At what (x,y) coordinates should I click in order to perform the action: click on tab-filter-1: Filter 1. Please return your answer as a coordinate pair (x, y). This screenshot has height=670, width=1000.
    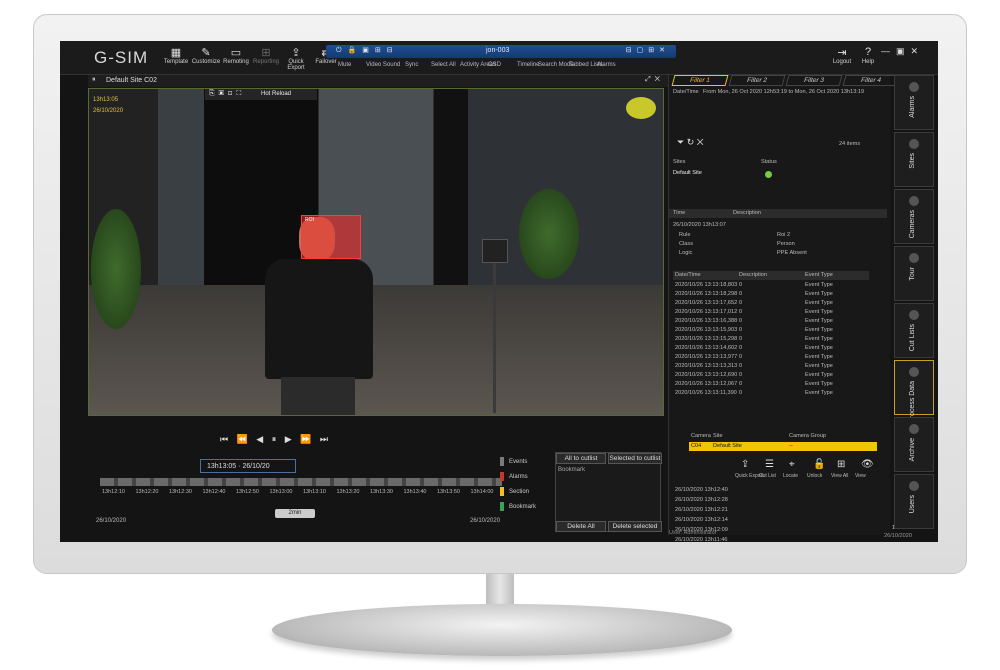
    Looking at the image, I should click on (700, 80).